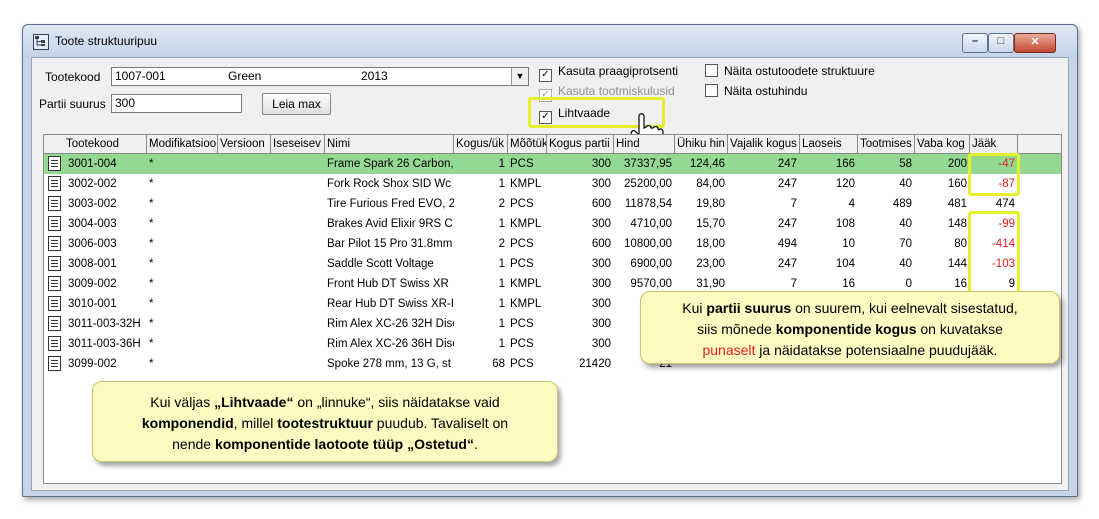 This screenshot has height=519, width=1099. Describe the element at coordinates (550, 41) in the screenshot. I see `title-bar: Toote struktuuripuu – □ ✕` at that location.